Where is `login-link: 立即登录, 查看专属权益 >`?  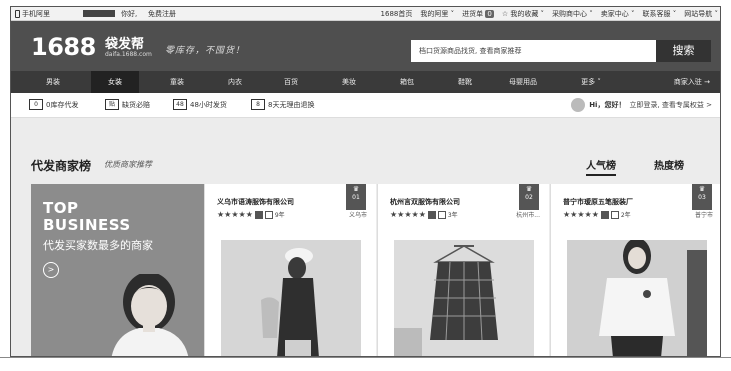 login-link: 立即登录, 查看专属权益 > is located at coordinates (670, 105).